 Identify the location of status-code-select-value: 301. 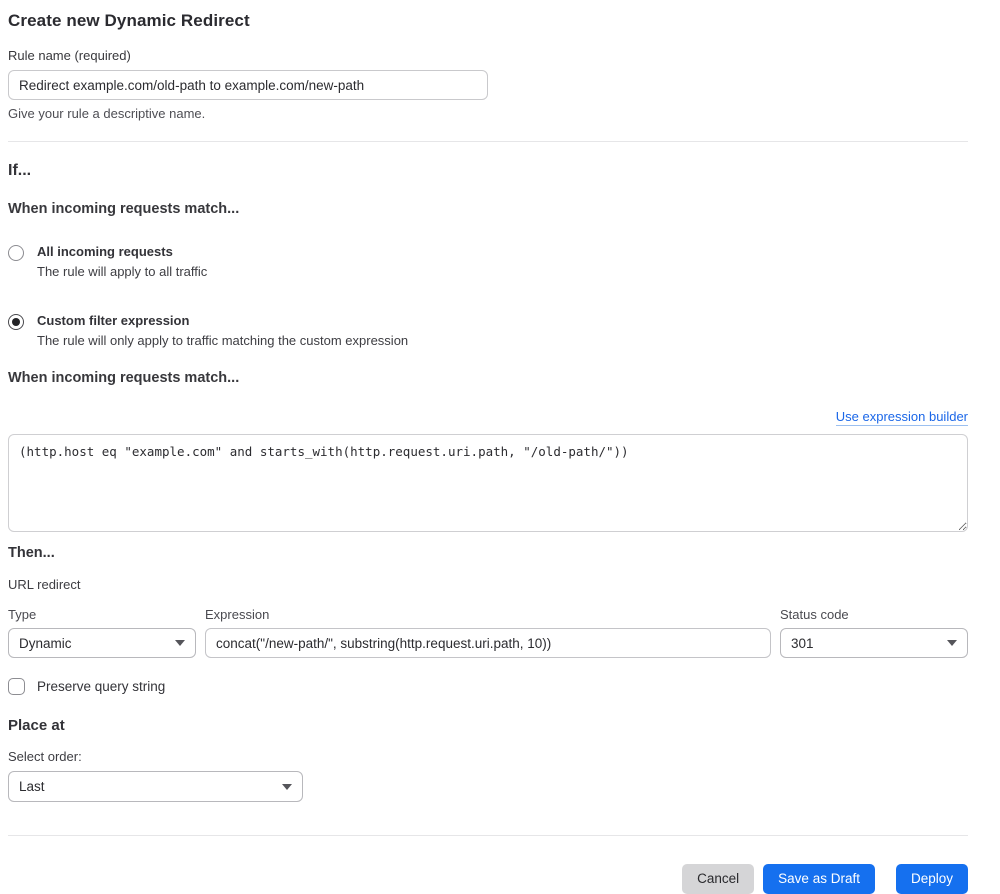
(802, 643).